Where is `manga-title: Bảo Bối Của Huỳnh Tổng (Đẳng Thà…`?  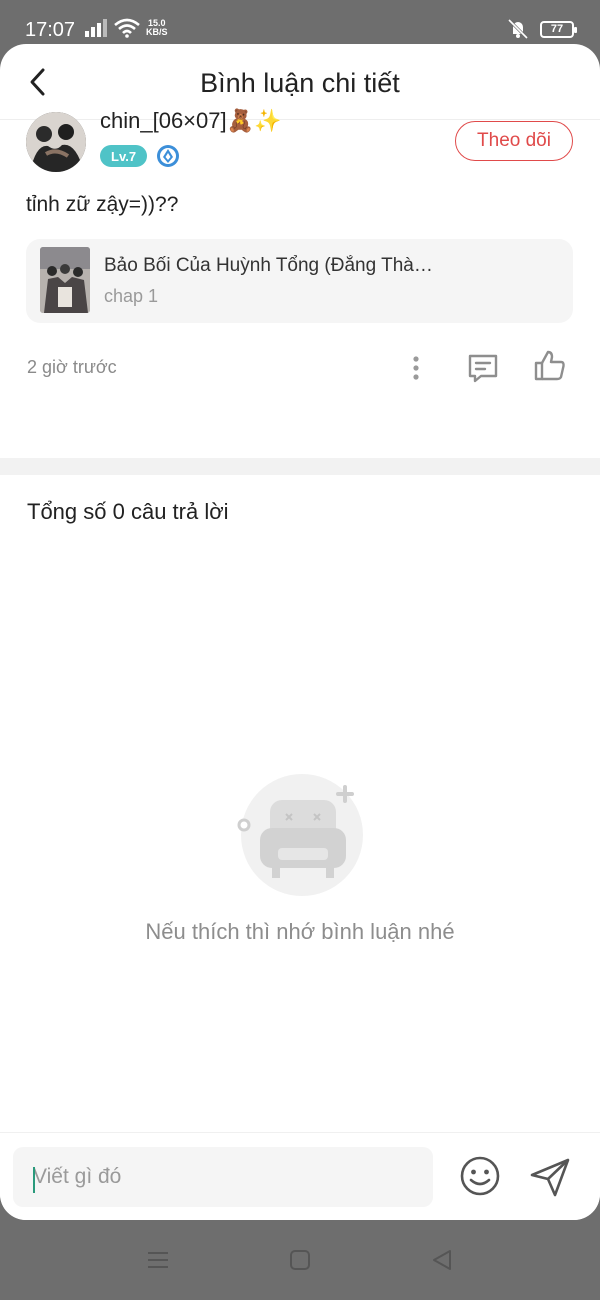
manga-title: Bảo Bối Của Huỳnh Tổng (Đẳng Thà… is located at coordinates (268, 265).